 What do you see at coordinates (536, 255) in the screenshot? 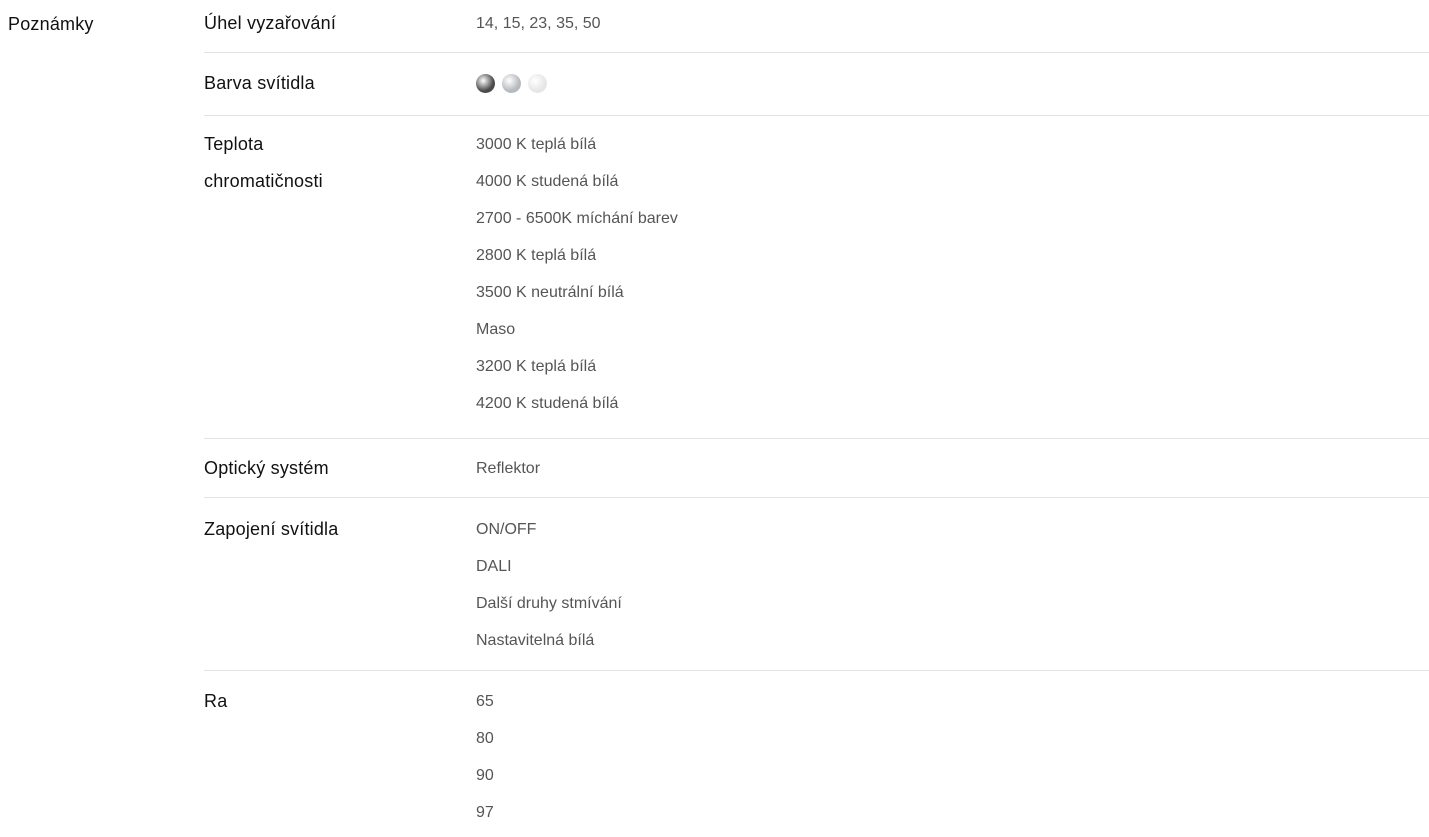
I see `spec-value: 2800 K teplá bílá` at bounding box center [536, 255].